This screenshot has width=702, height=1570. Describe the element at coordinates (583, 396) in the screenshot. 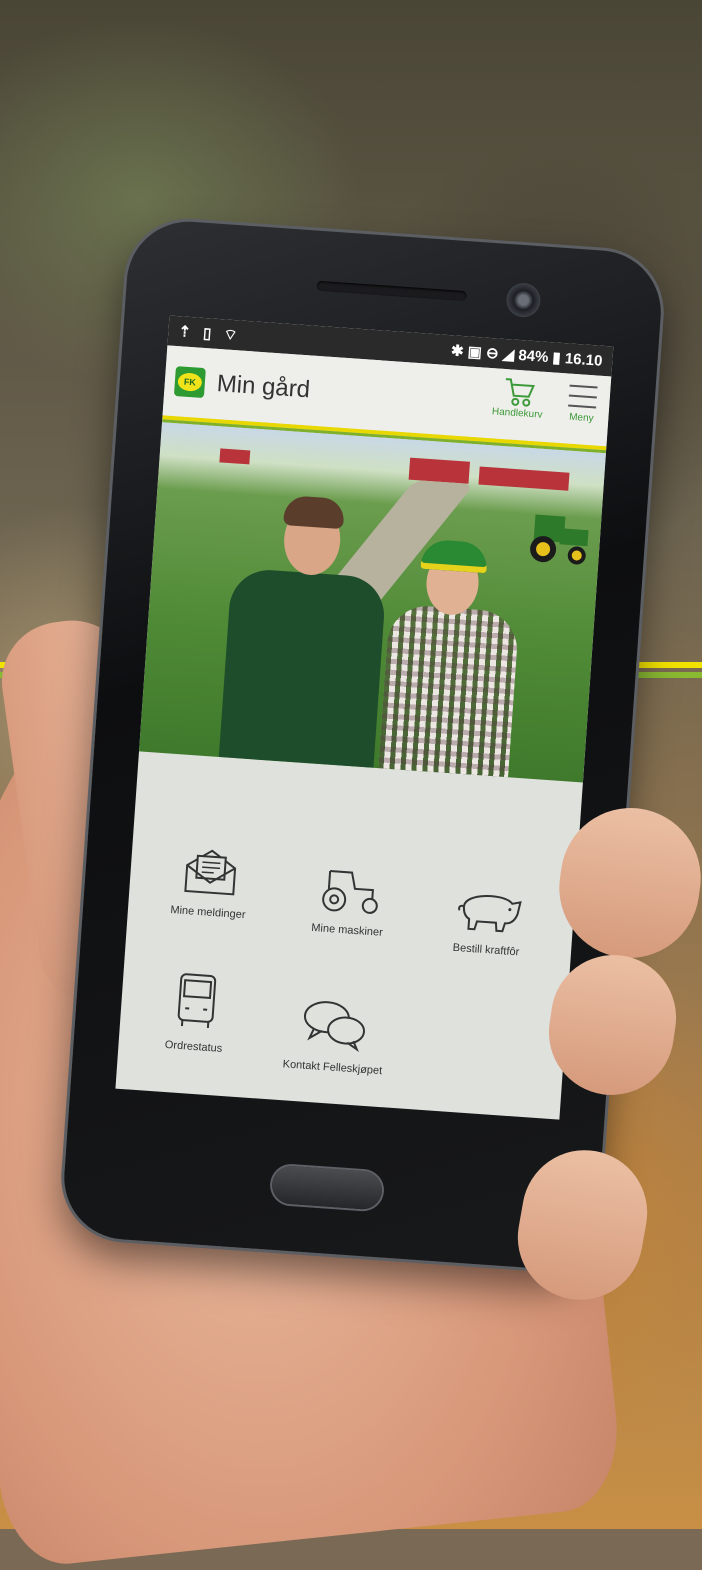

I see `hamburger-icon` at that location.